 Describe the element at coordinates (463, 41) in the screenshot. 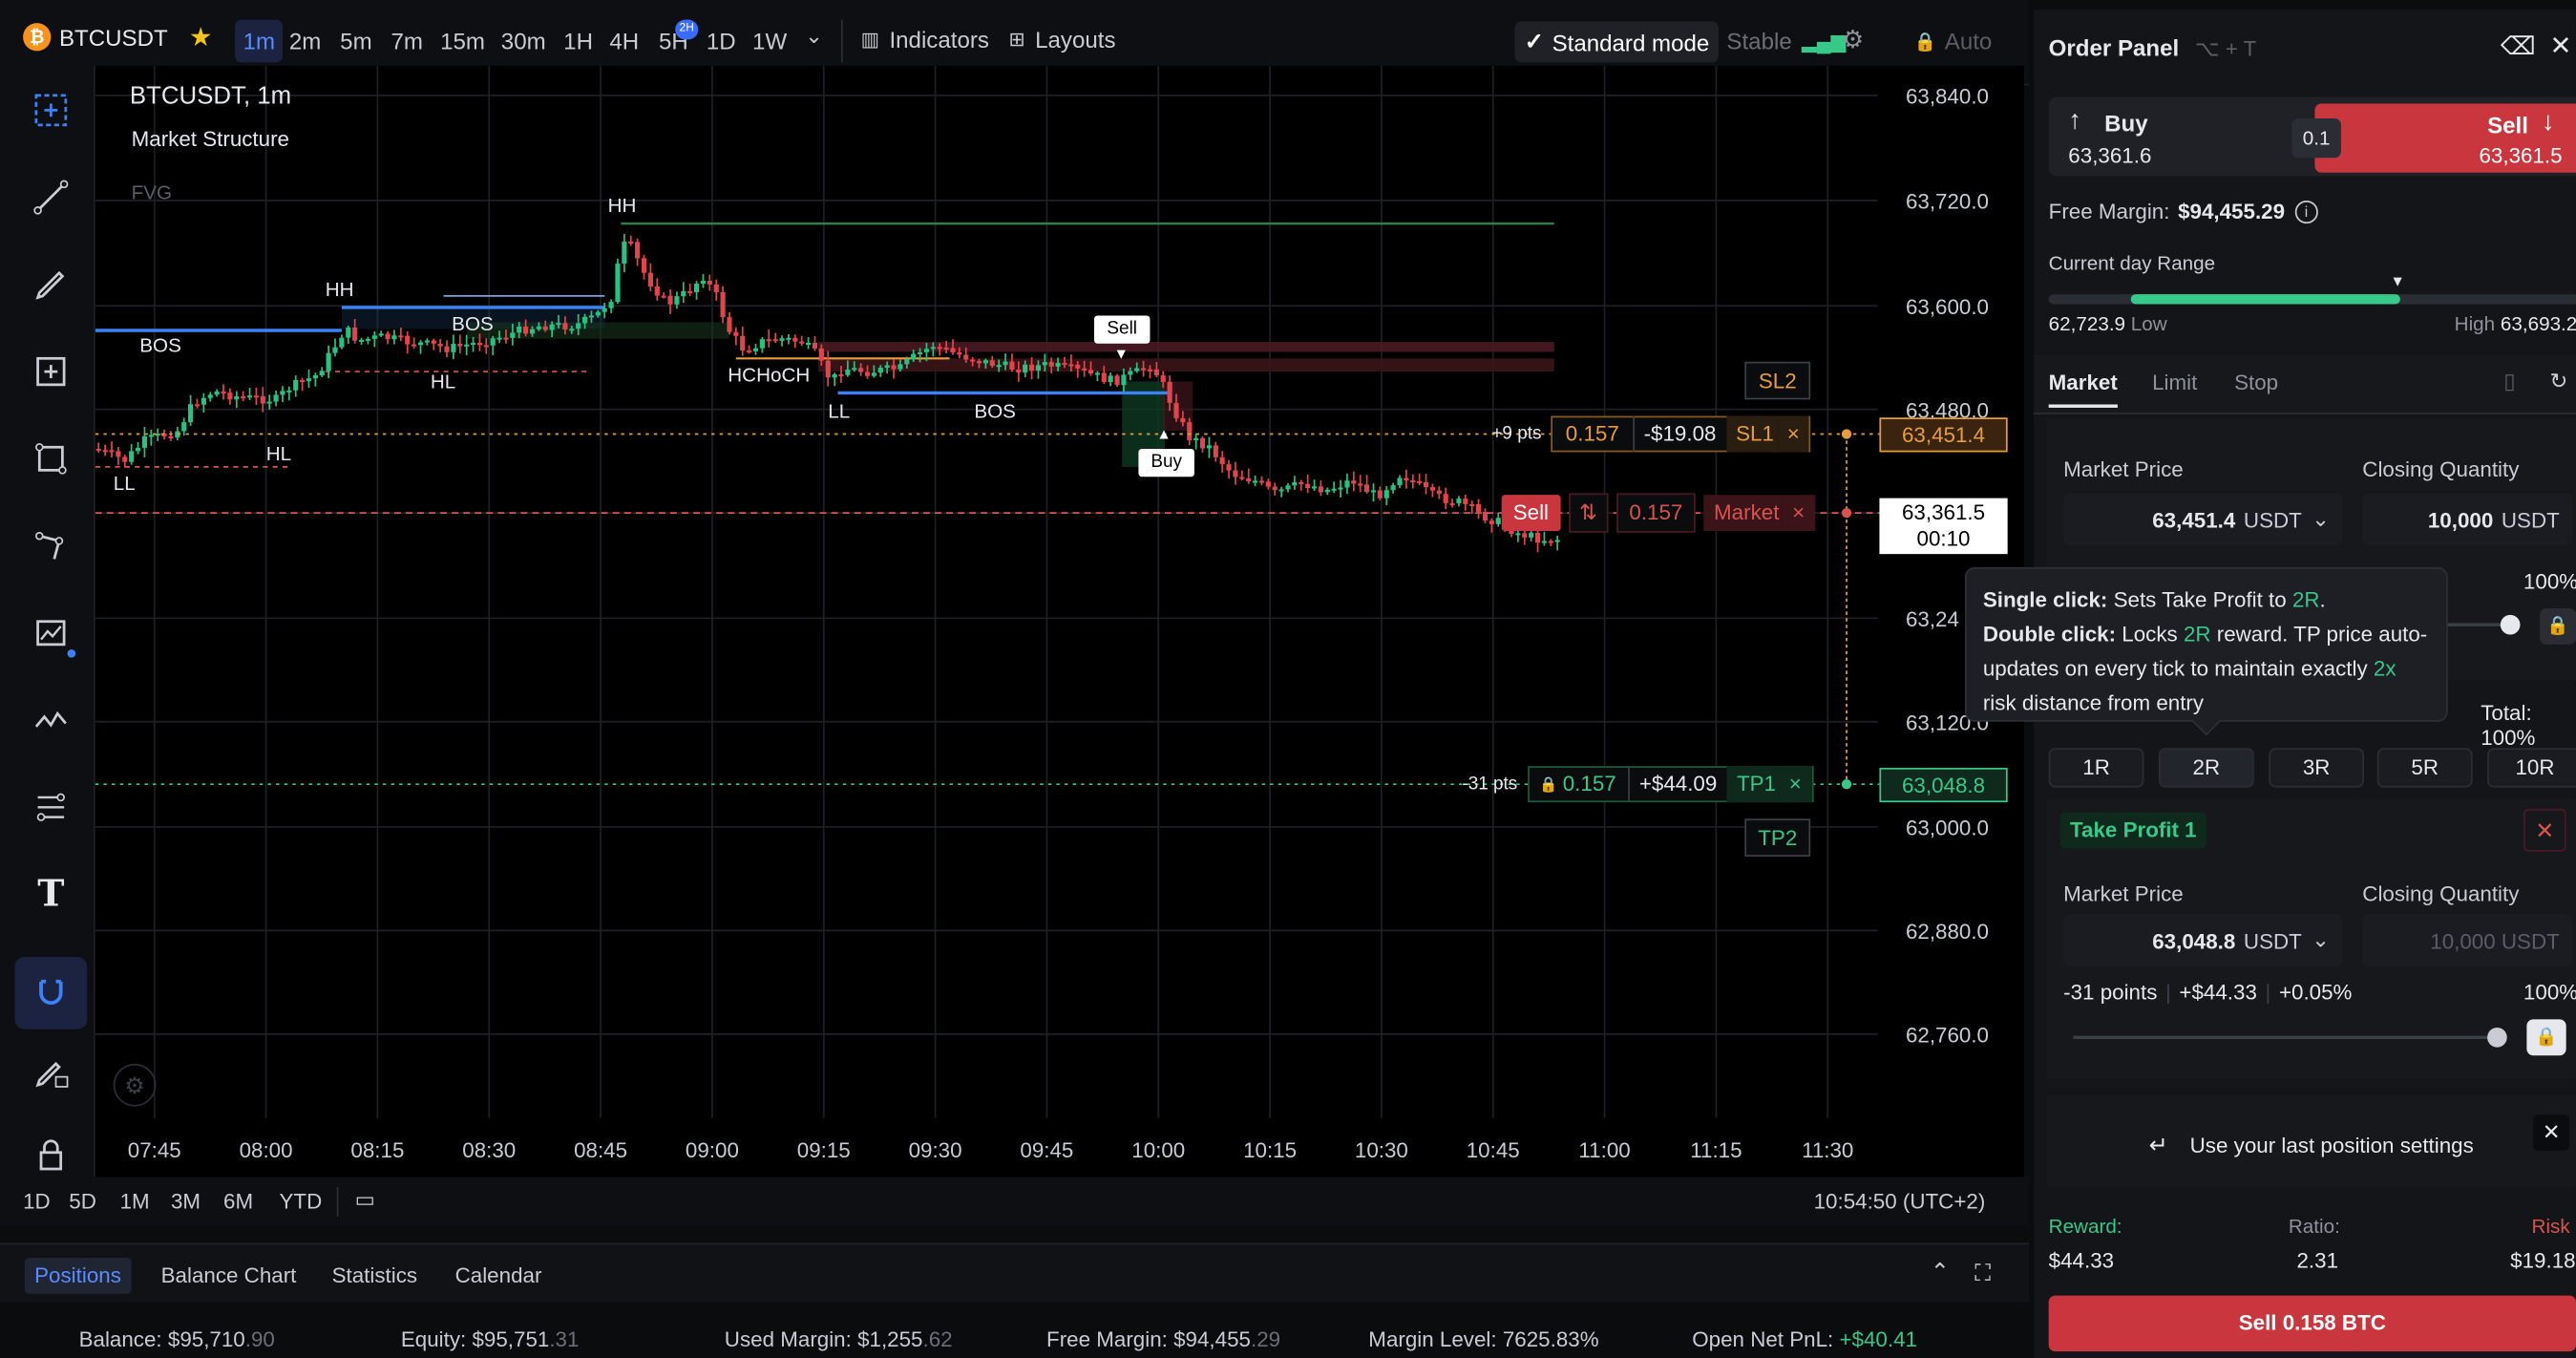

I see `tf-15m: 15m` at that location.